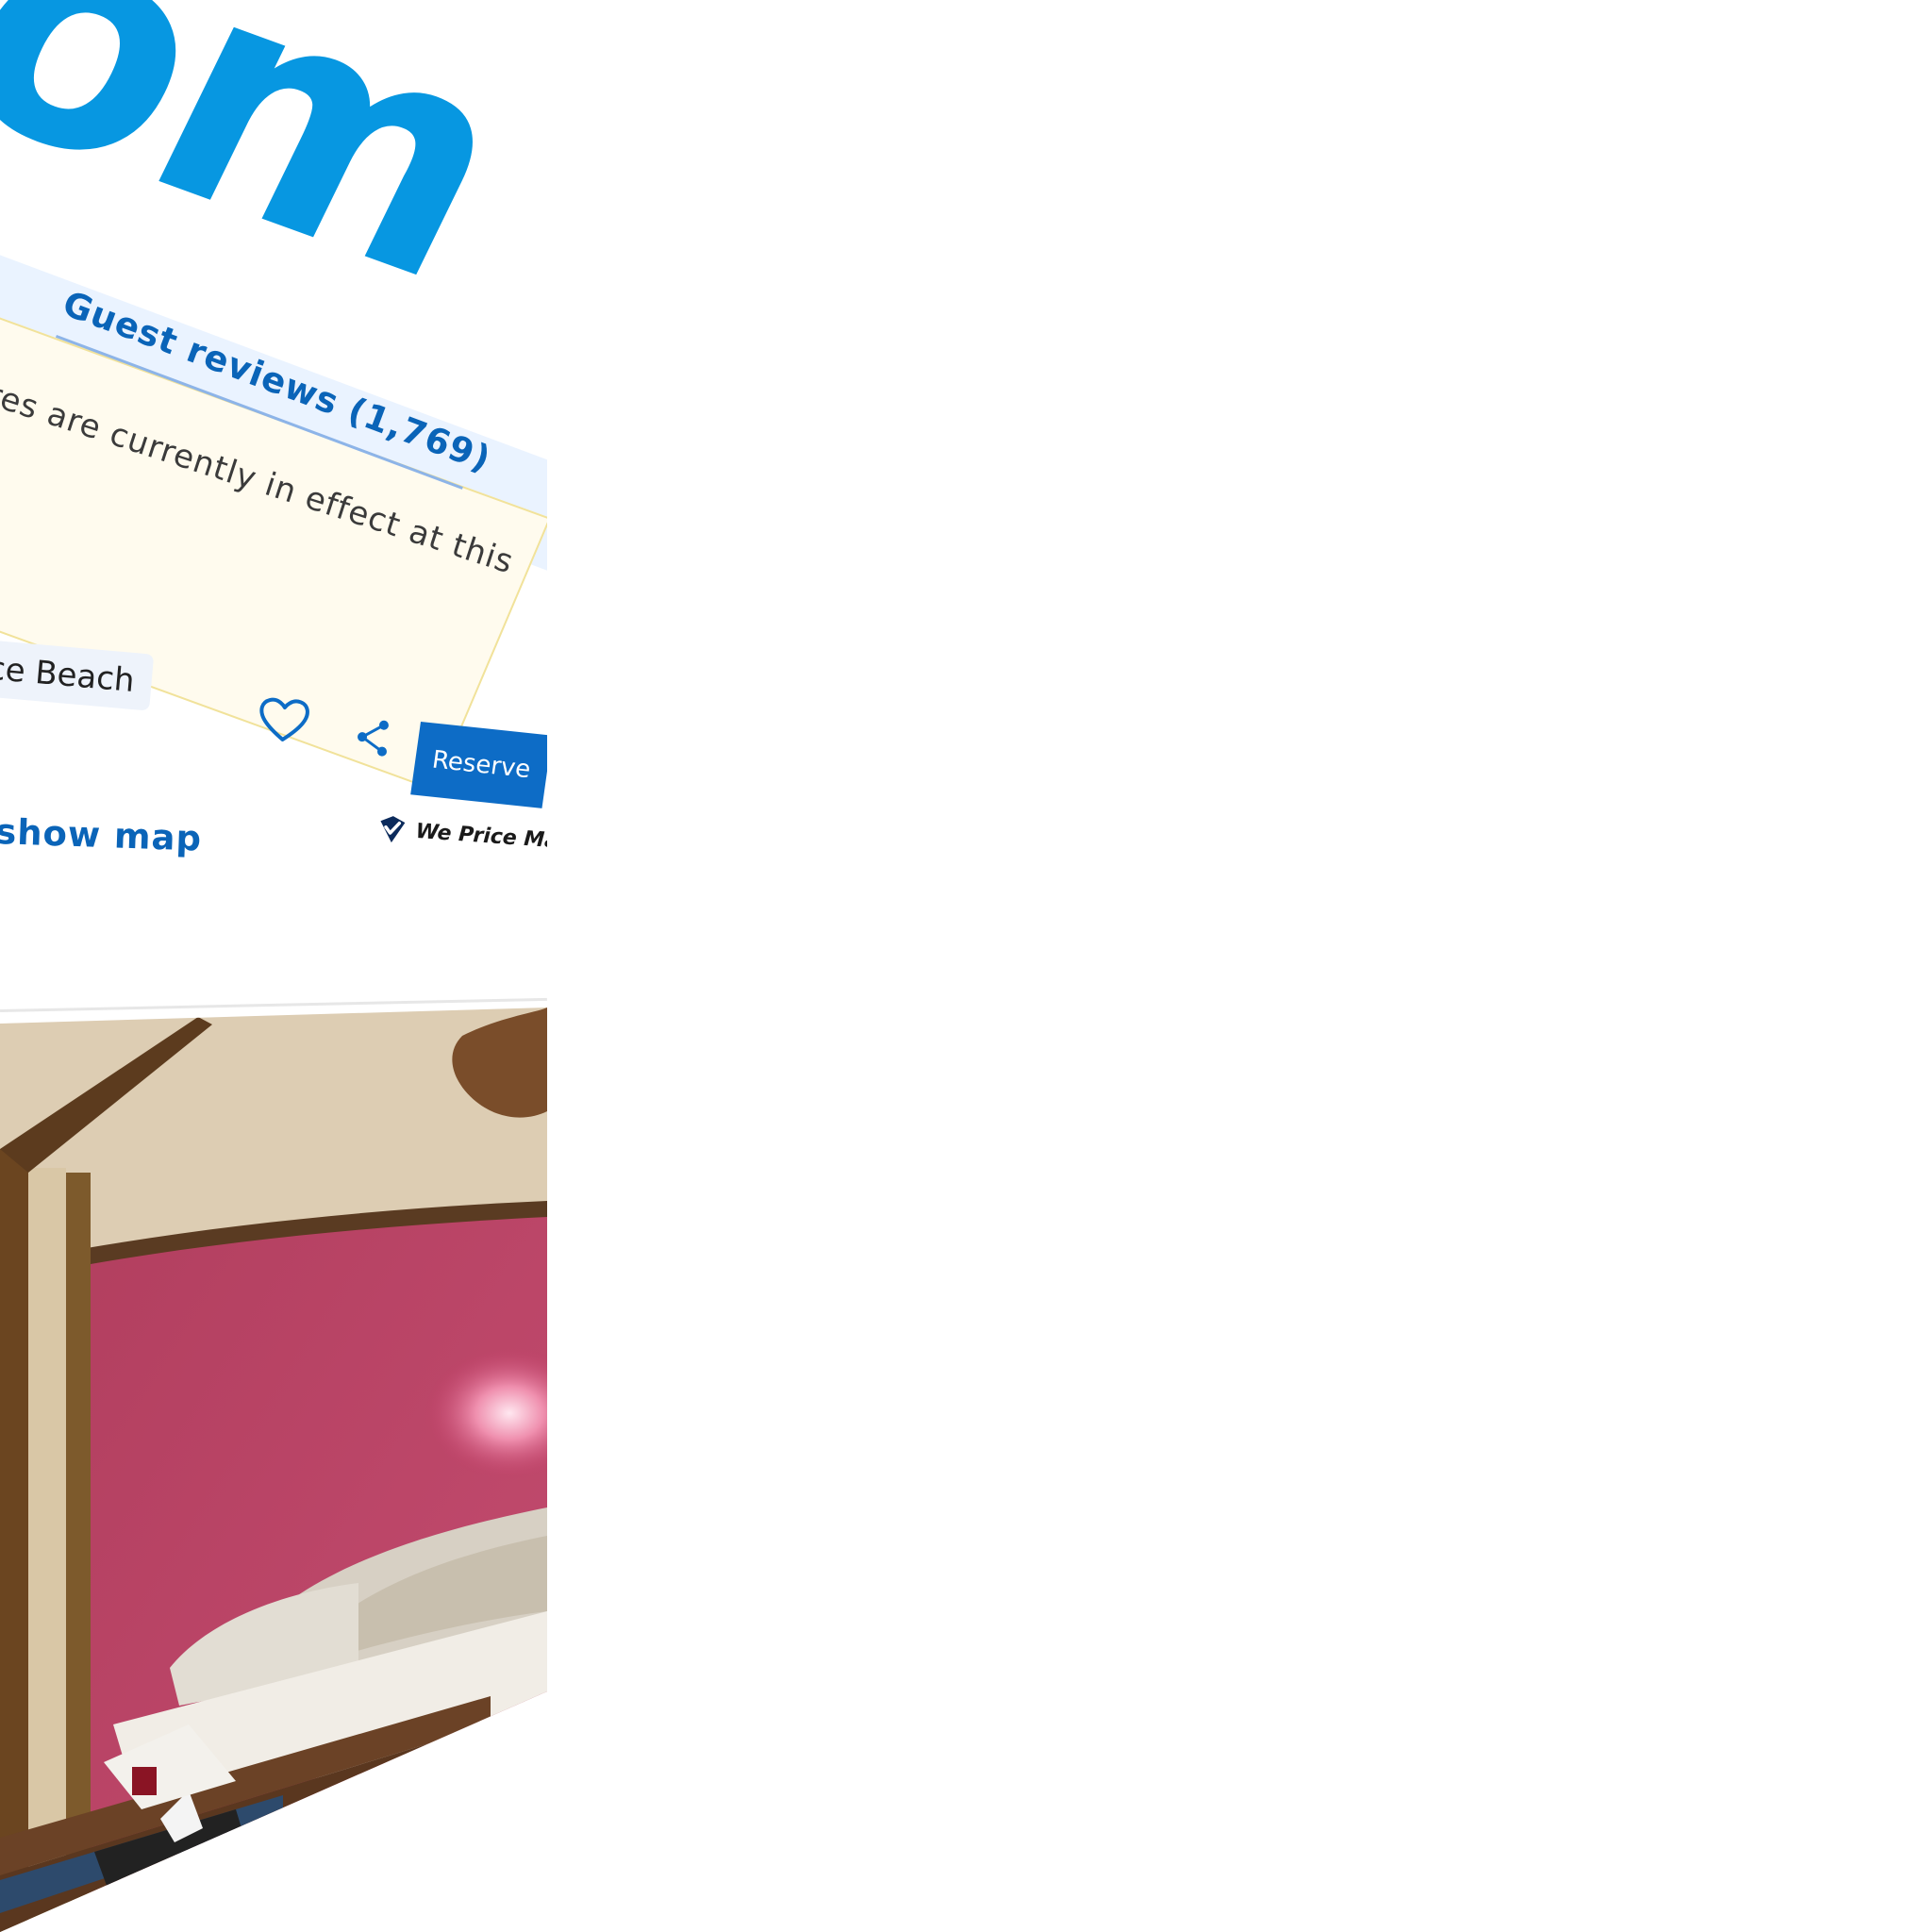 The width and height of the screenshot is (1932, 1932). Describe the element at coordinates (478, 765) in the screenshot. I see `reserve-button: Reserve` at that location.